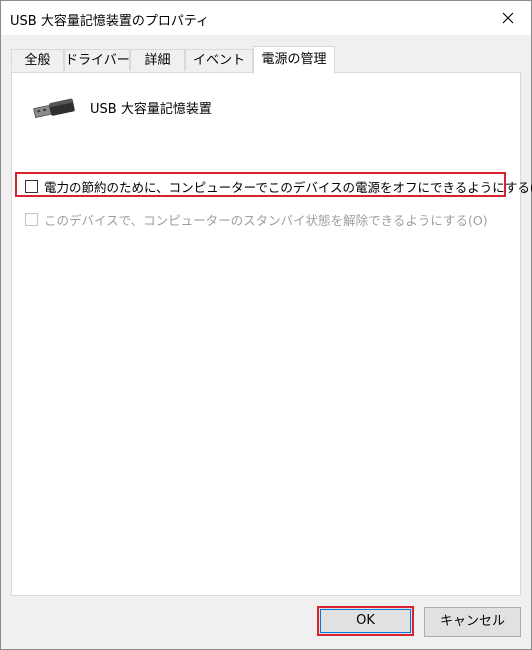  I want to click on window-title: USB 大容量記憶装置のプロパティ, so click(110, 21).